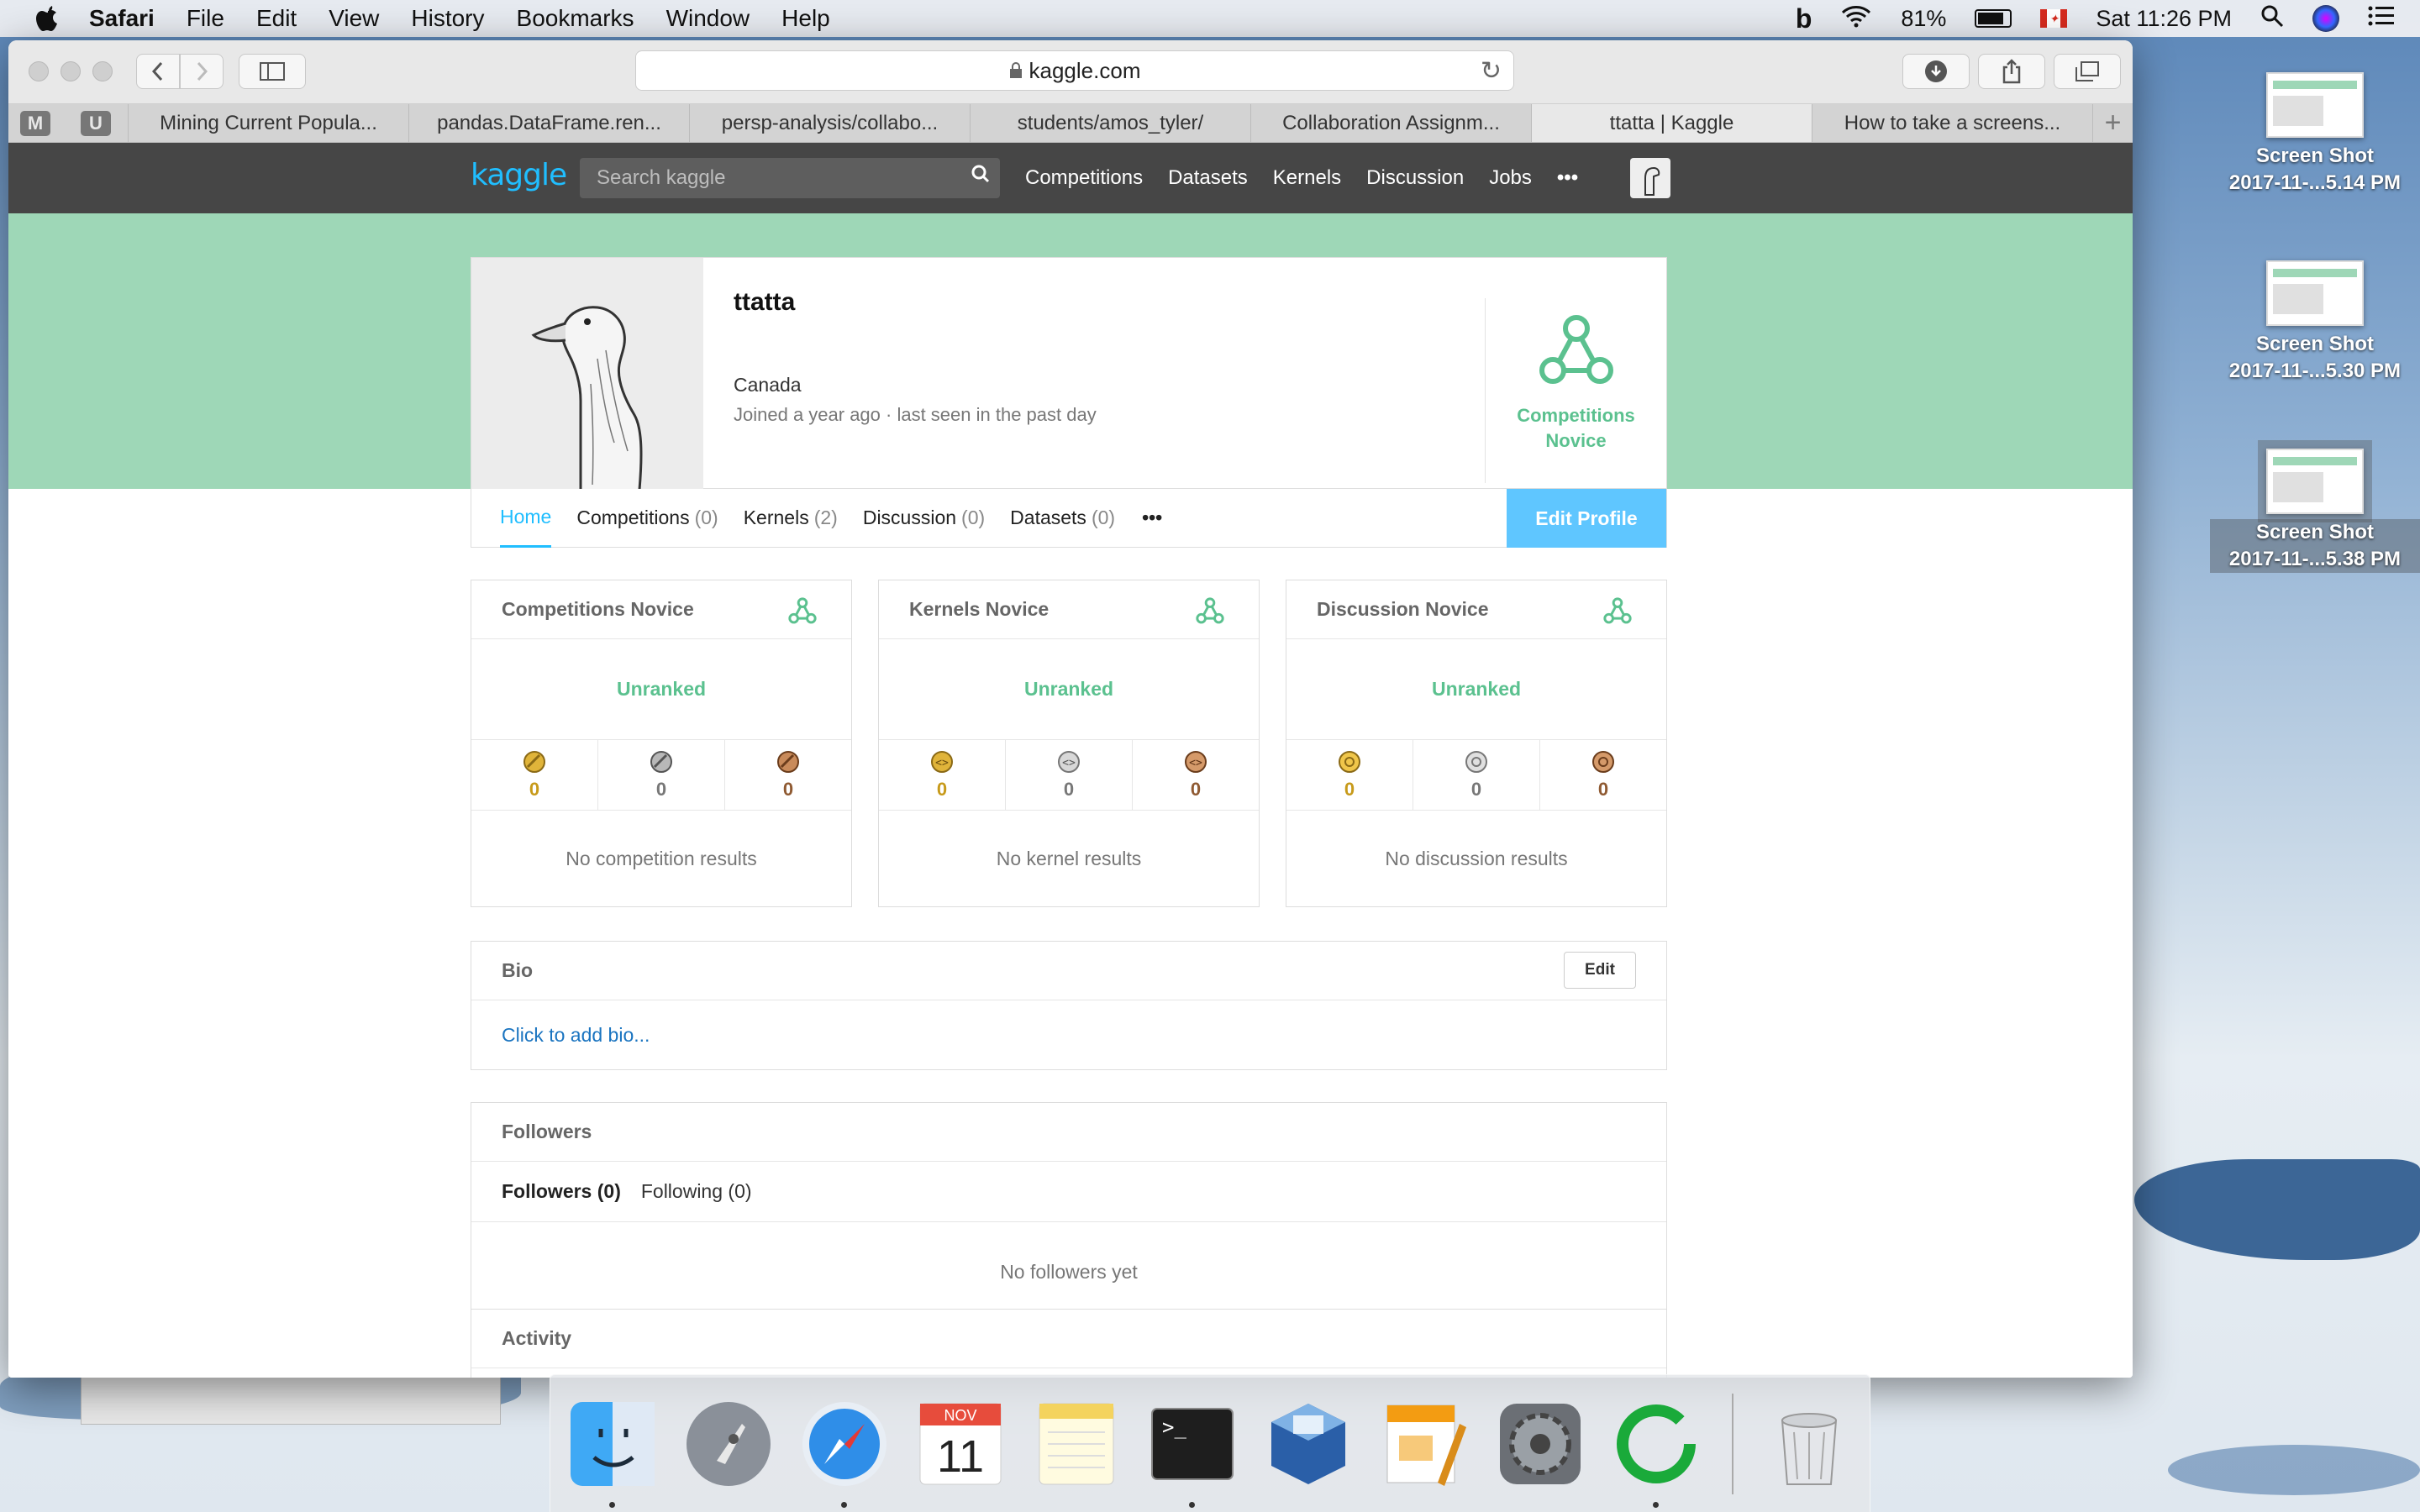  Describe the element at coordinates (1492, 71) in the screenshot. I see `reload-icon: ↻` at that location.